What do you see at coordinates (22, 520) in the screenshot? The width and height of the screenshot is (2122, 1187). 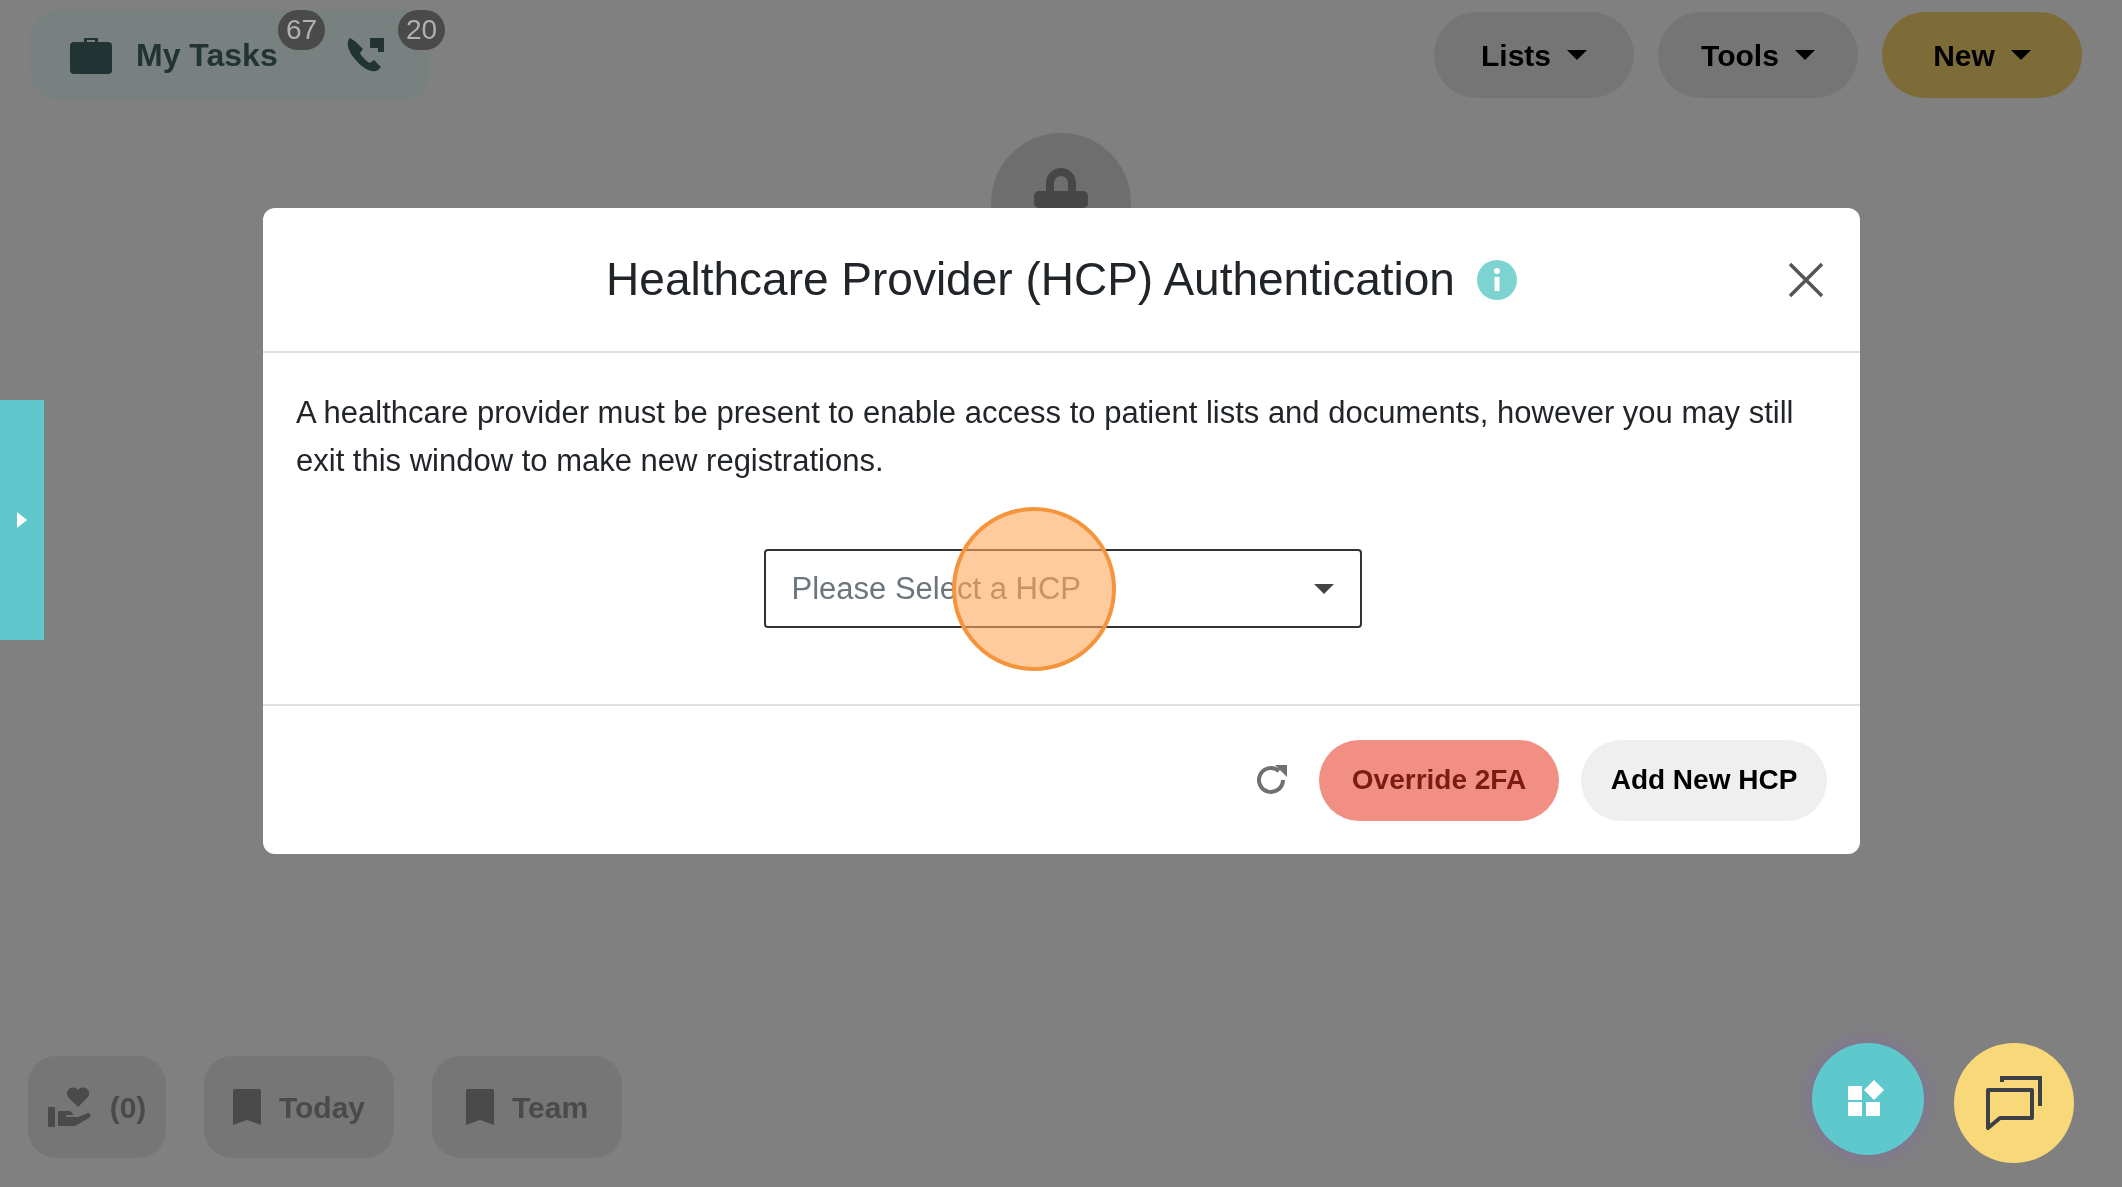 I see `caret-right-icon` at bounding box center [22, 520].